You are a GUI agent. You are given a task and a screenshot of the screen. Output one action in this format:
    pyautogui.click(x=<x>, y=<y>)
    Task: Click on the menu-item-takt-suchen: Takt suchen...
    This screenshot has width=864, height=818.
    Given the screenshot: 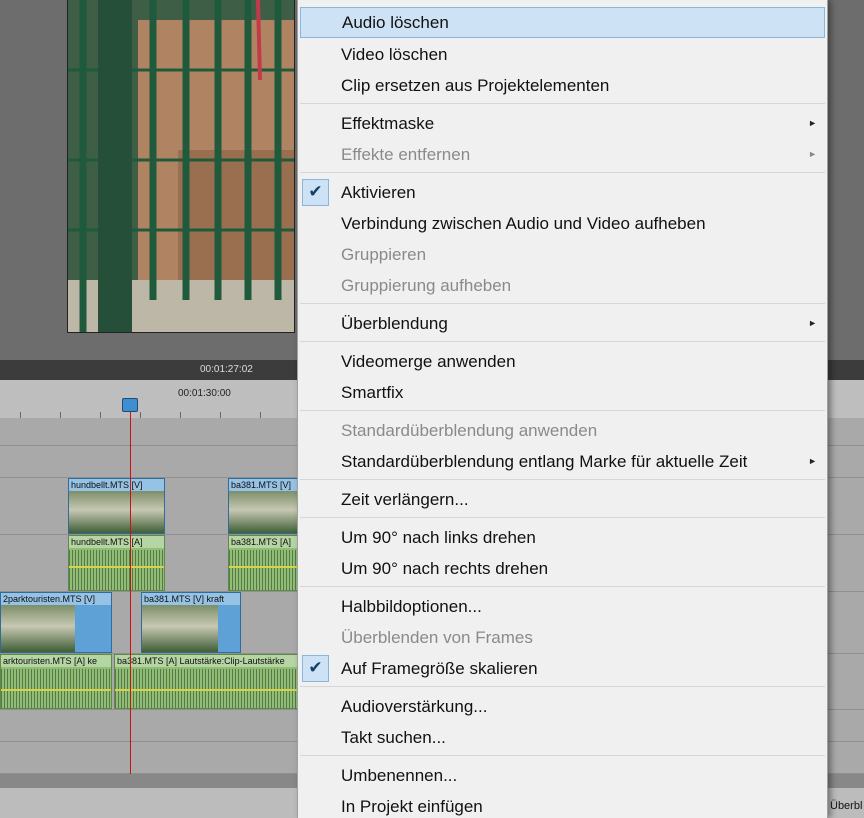 What is the action you would take?
    pyautogui.click(x=562, y=737)
    